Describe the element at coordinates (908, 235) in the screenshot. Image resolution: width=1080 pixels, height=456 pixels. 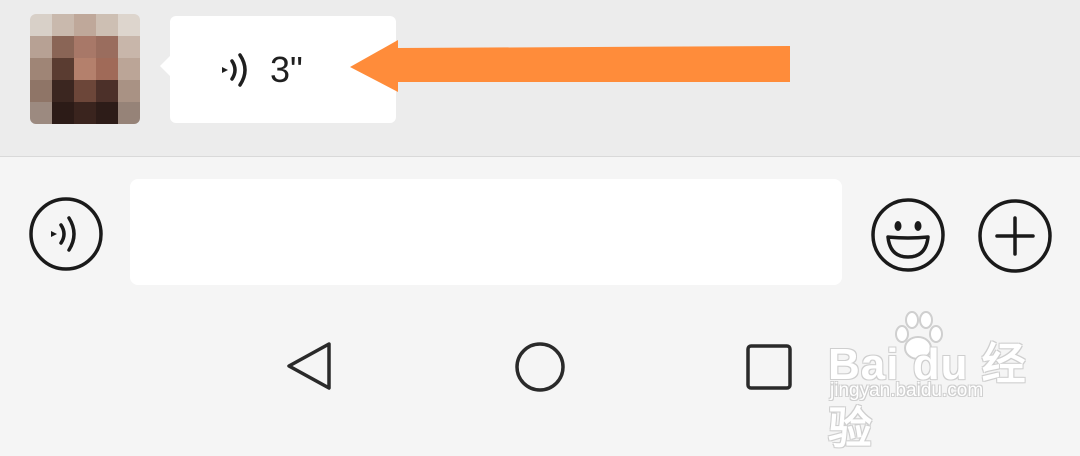
I see `emoji-icon` at that location.